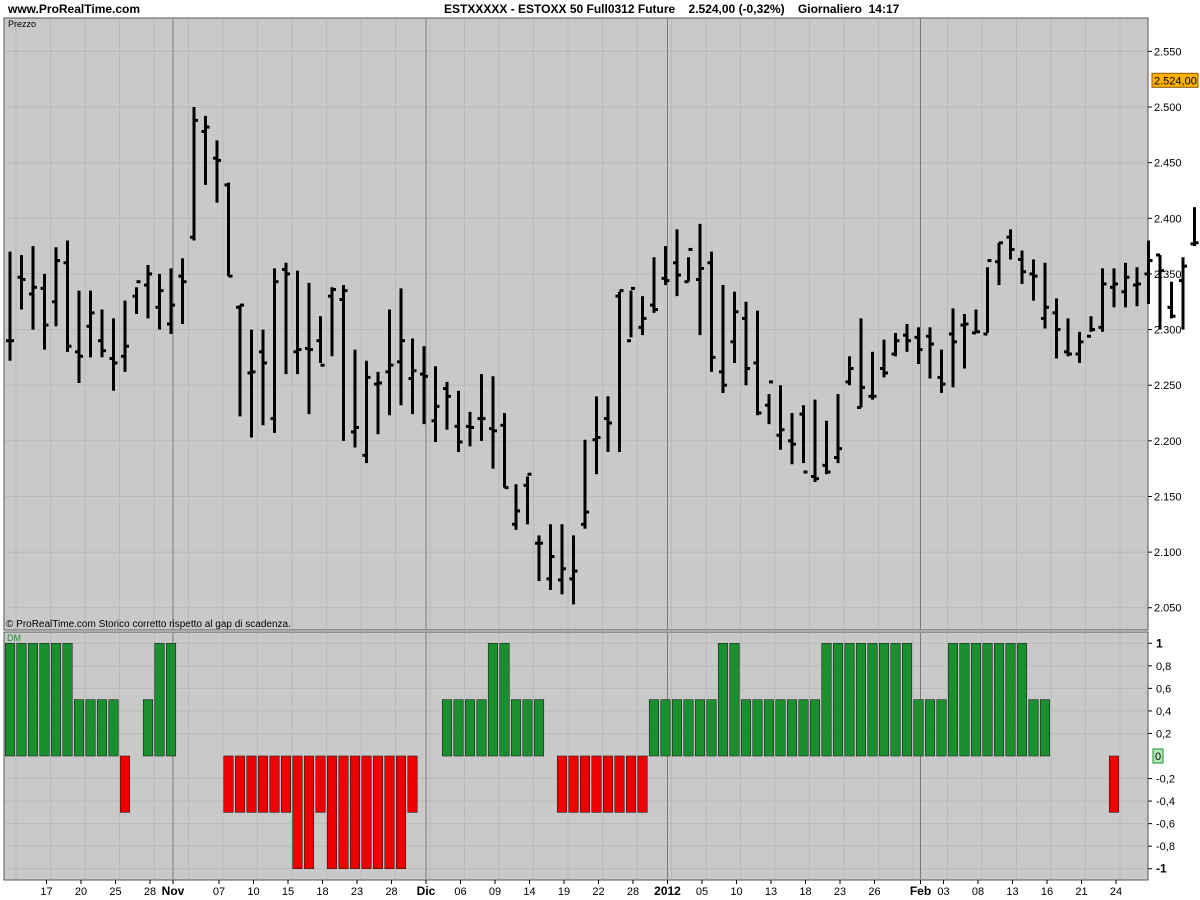 This screenshot has height=900, width=1200. I want to click on price-tick-label: 2.250, so click(1168, 386).